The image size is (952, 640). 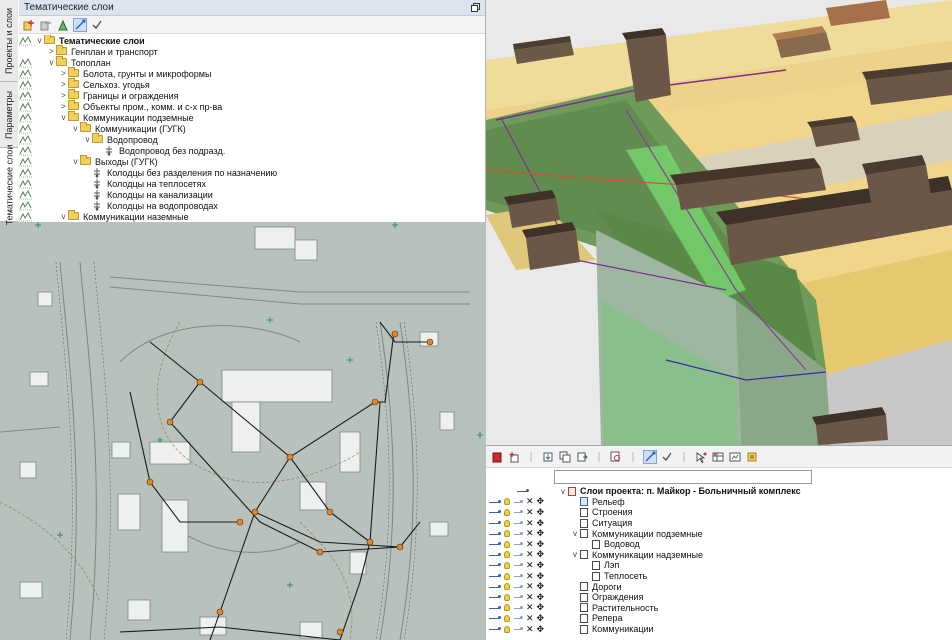 I want to click on pick-object-icon, so click(x=701, y=457).